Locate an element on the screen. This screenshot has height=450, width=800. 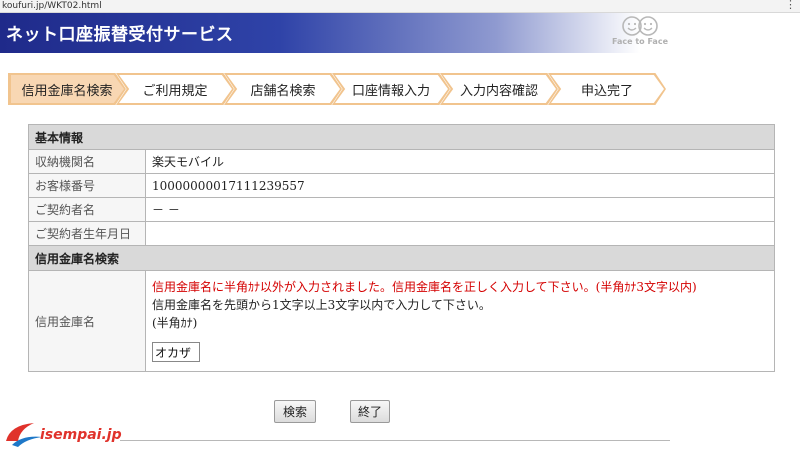
step-bank-search: 信用金庫名検索 is located at coordinates (67, 89).